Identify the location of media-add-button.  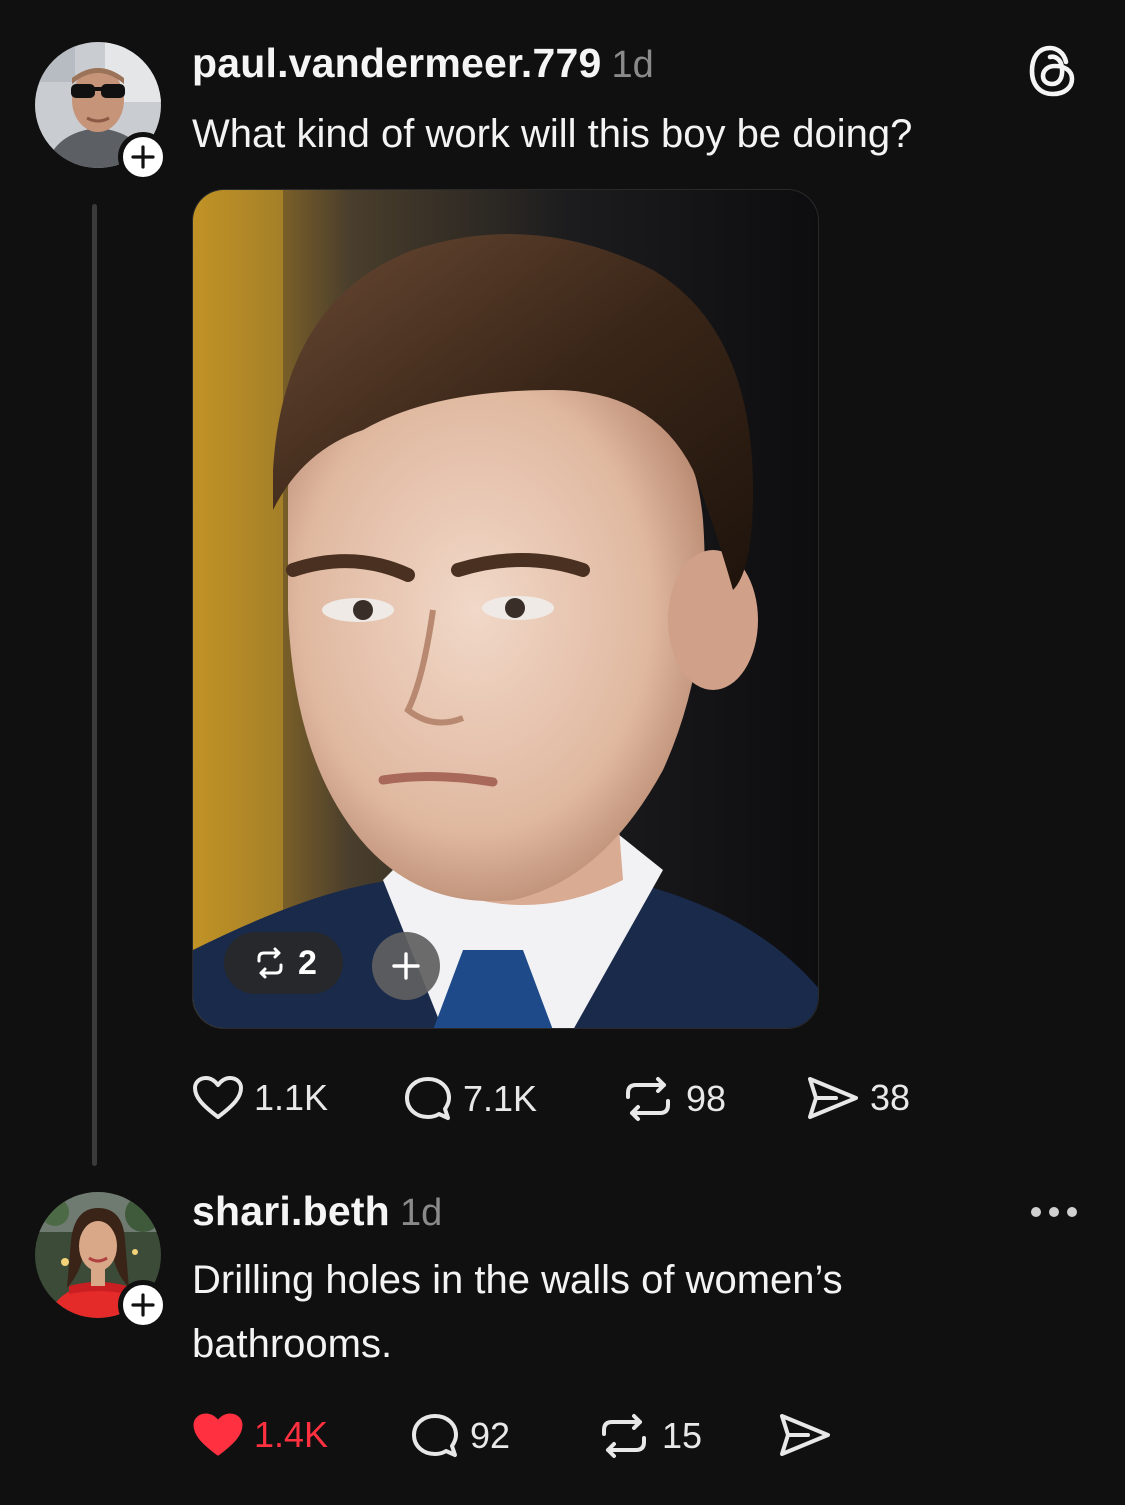
(406, 966).